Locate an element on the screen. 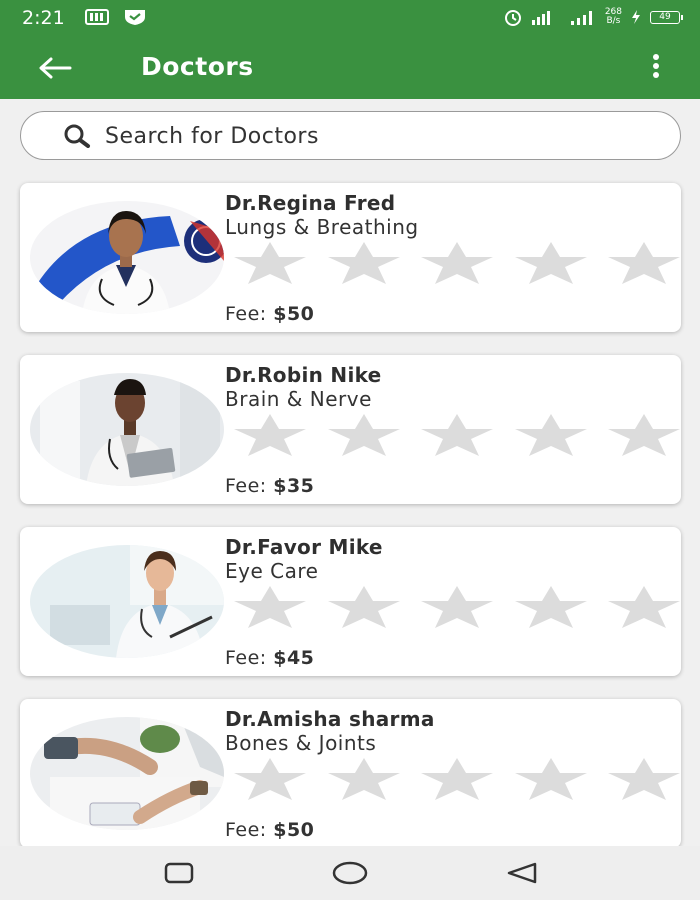  net-speed-unit: B/s is located at coordinates (613, 21).